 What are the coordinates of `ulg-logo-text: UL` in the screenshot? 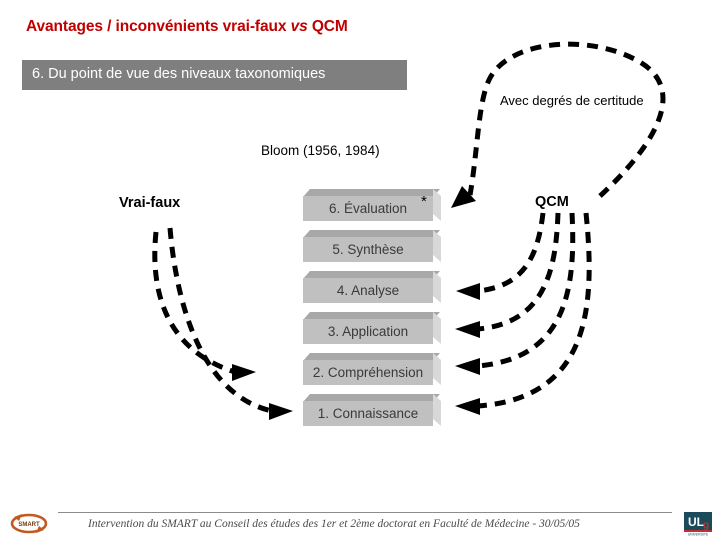 It's located at (696, 522).